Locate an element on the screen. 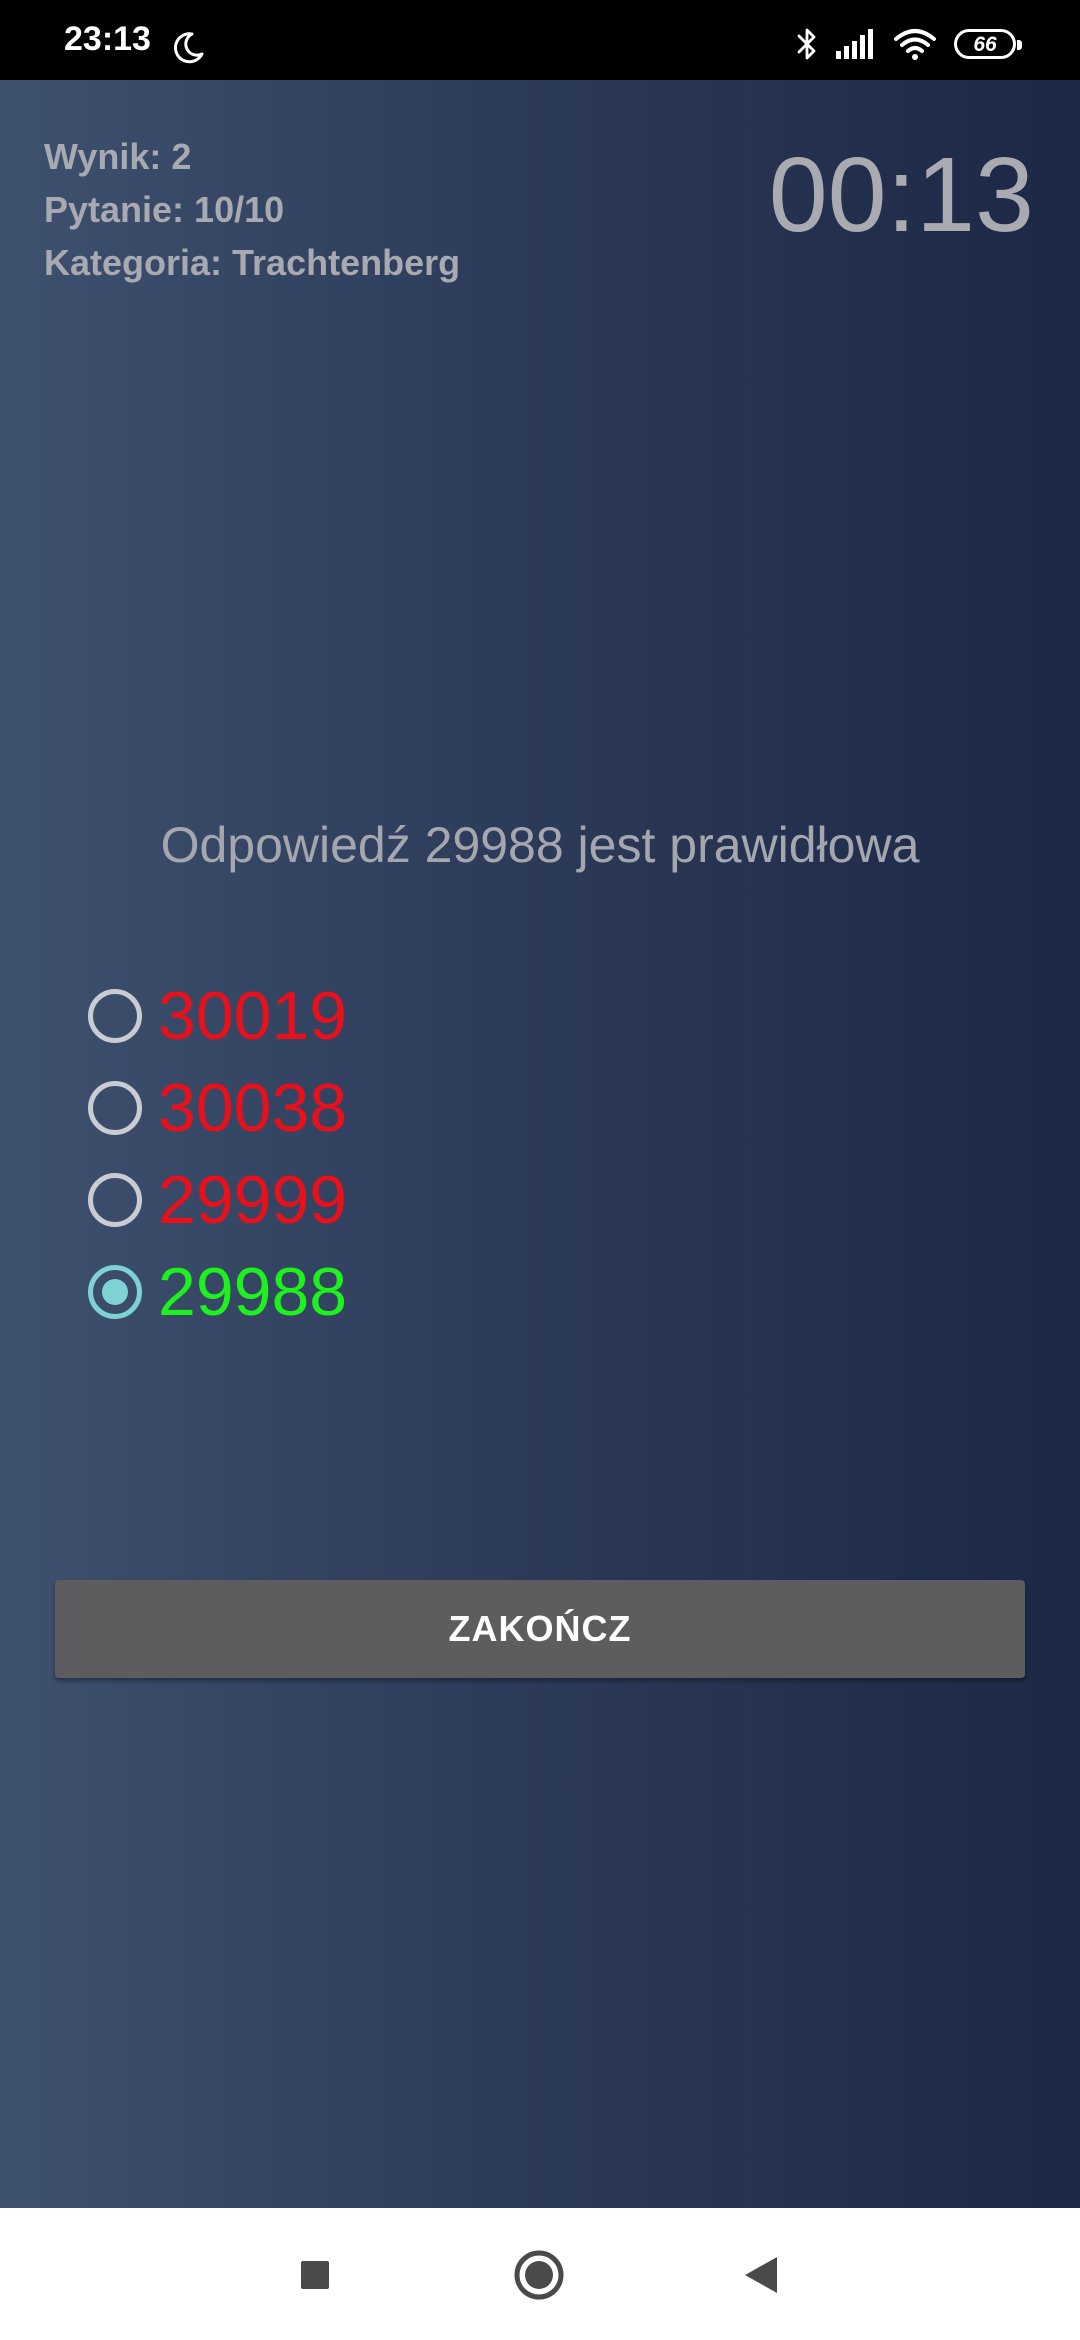 Image resolution: width=1080 pixels, height=2340 pixels. answer-value: 29999 is located at coordinates (253, 1200).